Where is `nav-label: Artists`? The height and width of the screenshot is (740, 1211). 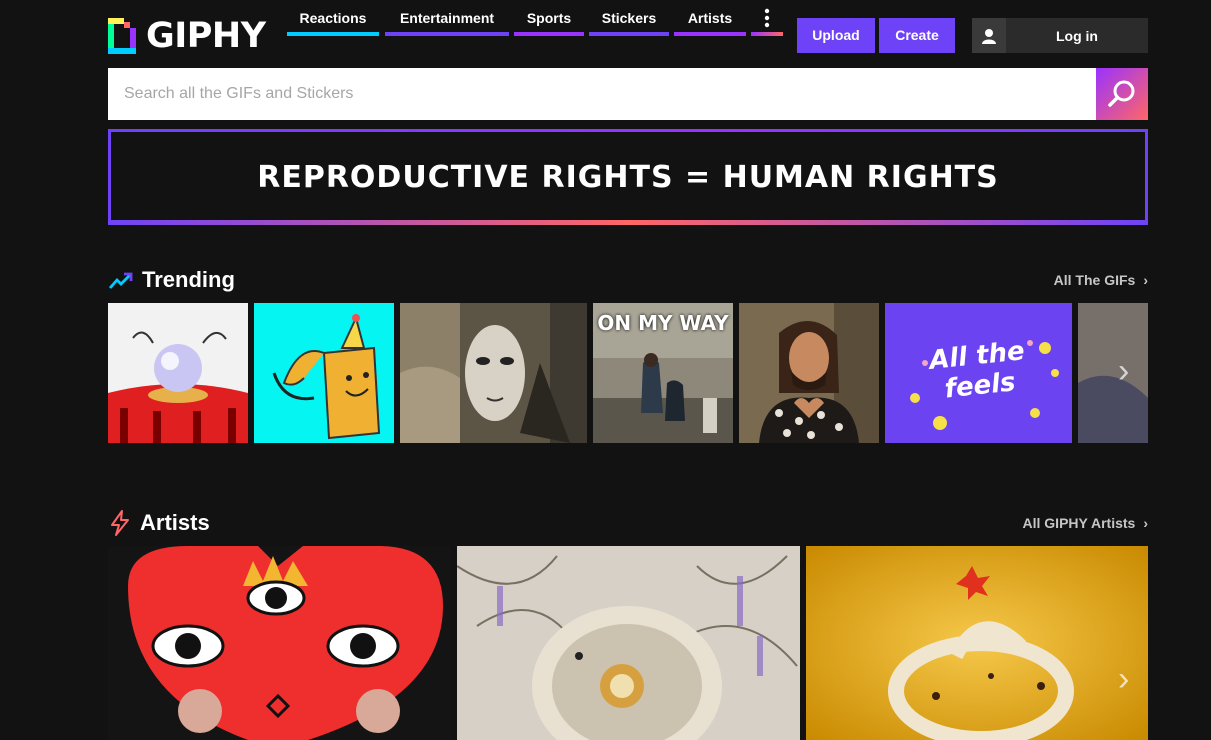
nav-label: Artists is located at coordinates (710, 18).